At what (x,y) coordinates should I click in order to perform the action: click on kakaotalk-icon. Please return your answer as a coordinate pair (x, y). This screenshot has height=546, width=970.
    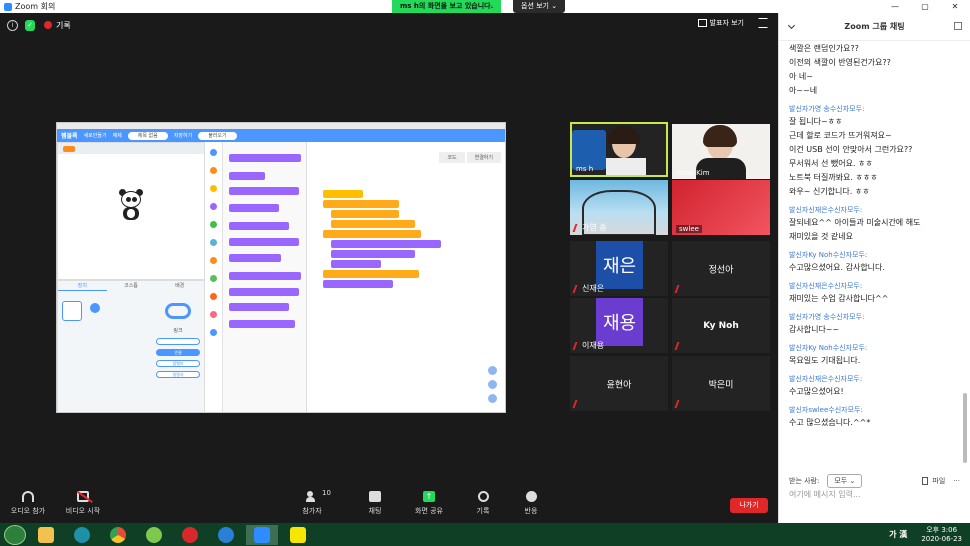
    Looking at the image, I should click on (298, 534).